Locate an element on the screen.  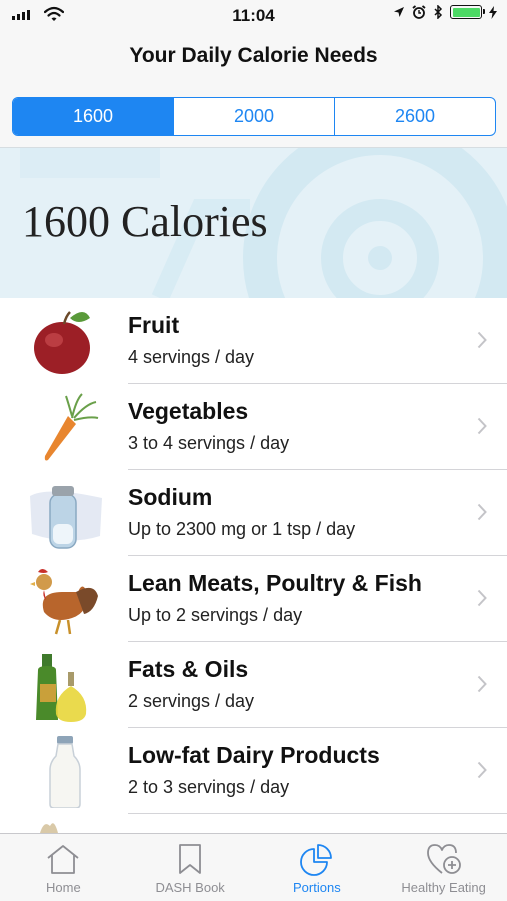
food-group-name: Lean Meats, Poultry & Fish is located at coordinates (275, 583).